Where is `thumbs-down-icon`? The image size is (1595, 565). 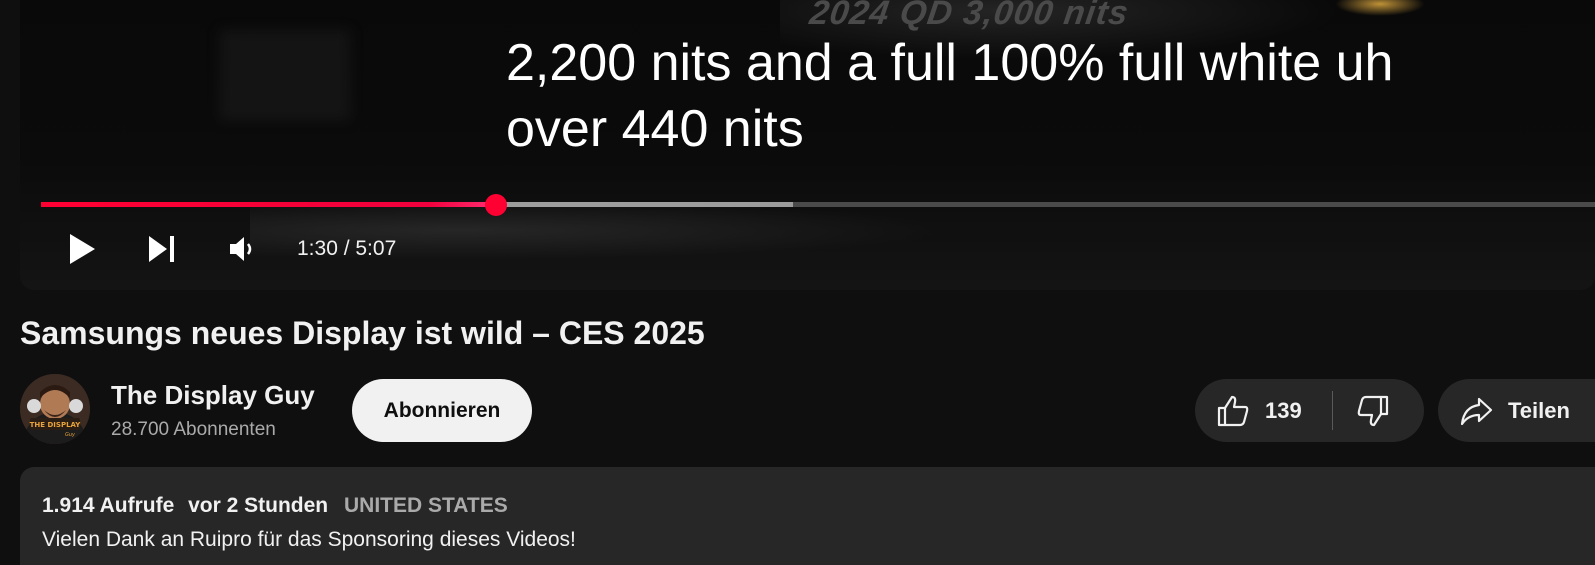
thumbs-down-icon is located at coordinates (1373, 411).